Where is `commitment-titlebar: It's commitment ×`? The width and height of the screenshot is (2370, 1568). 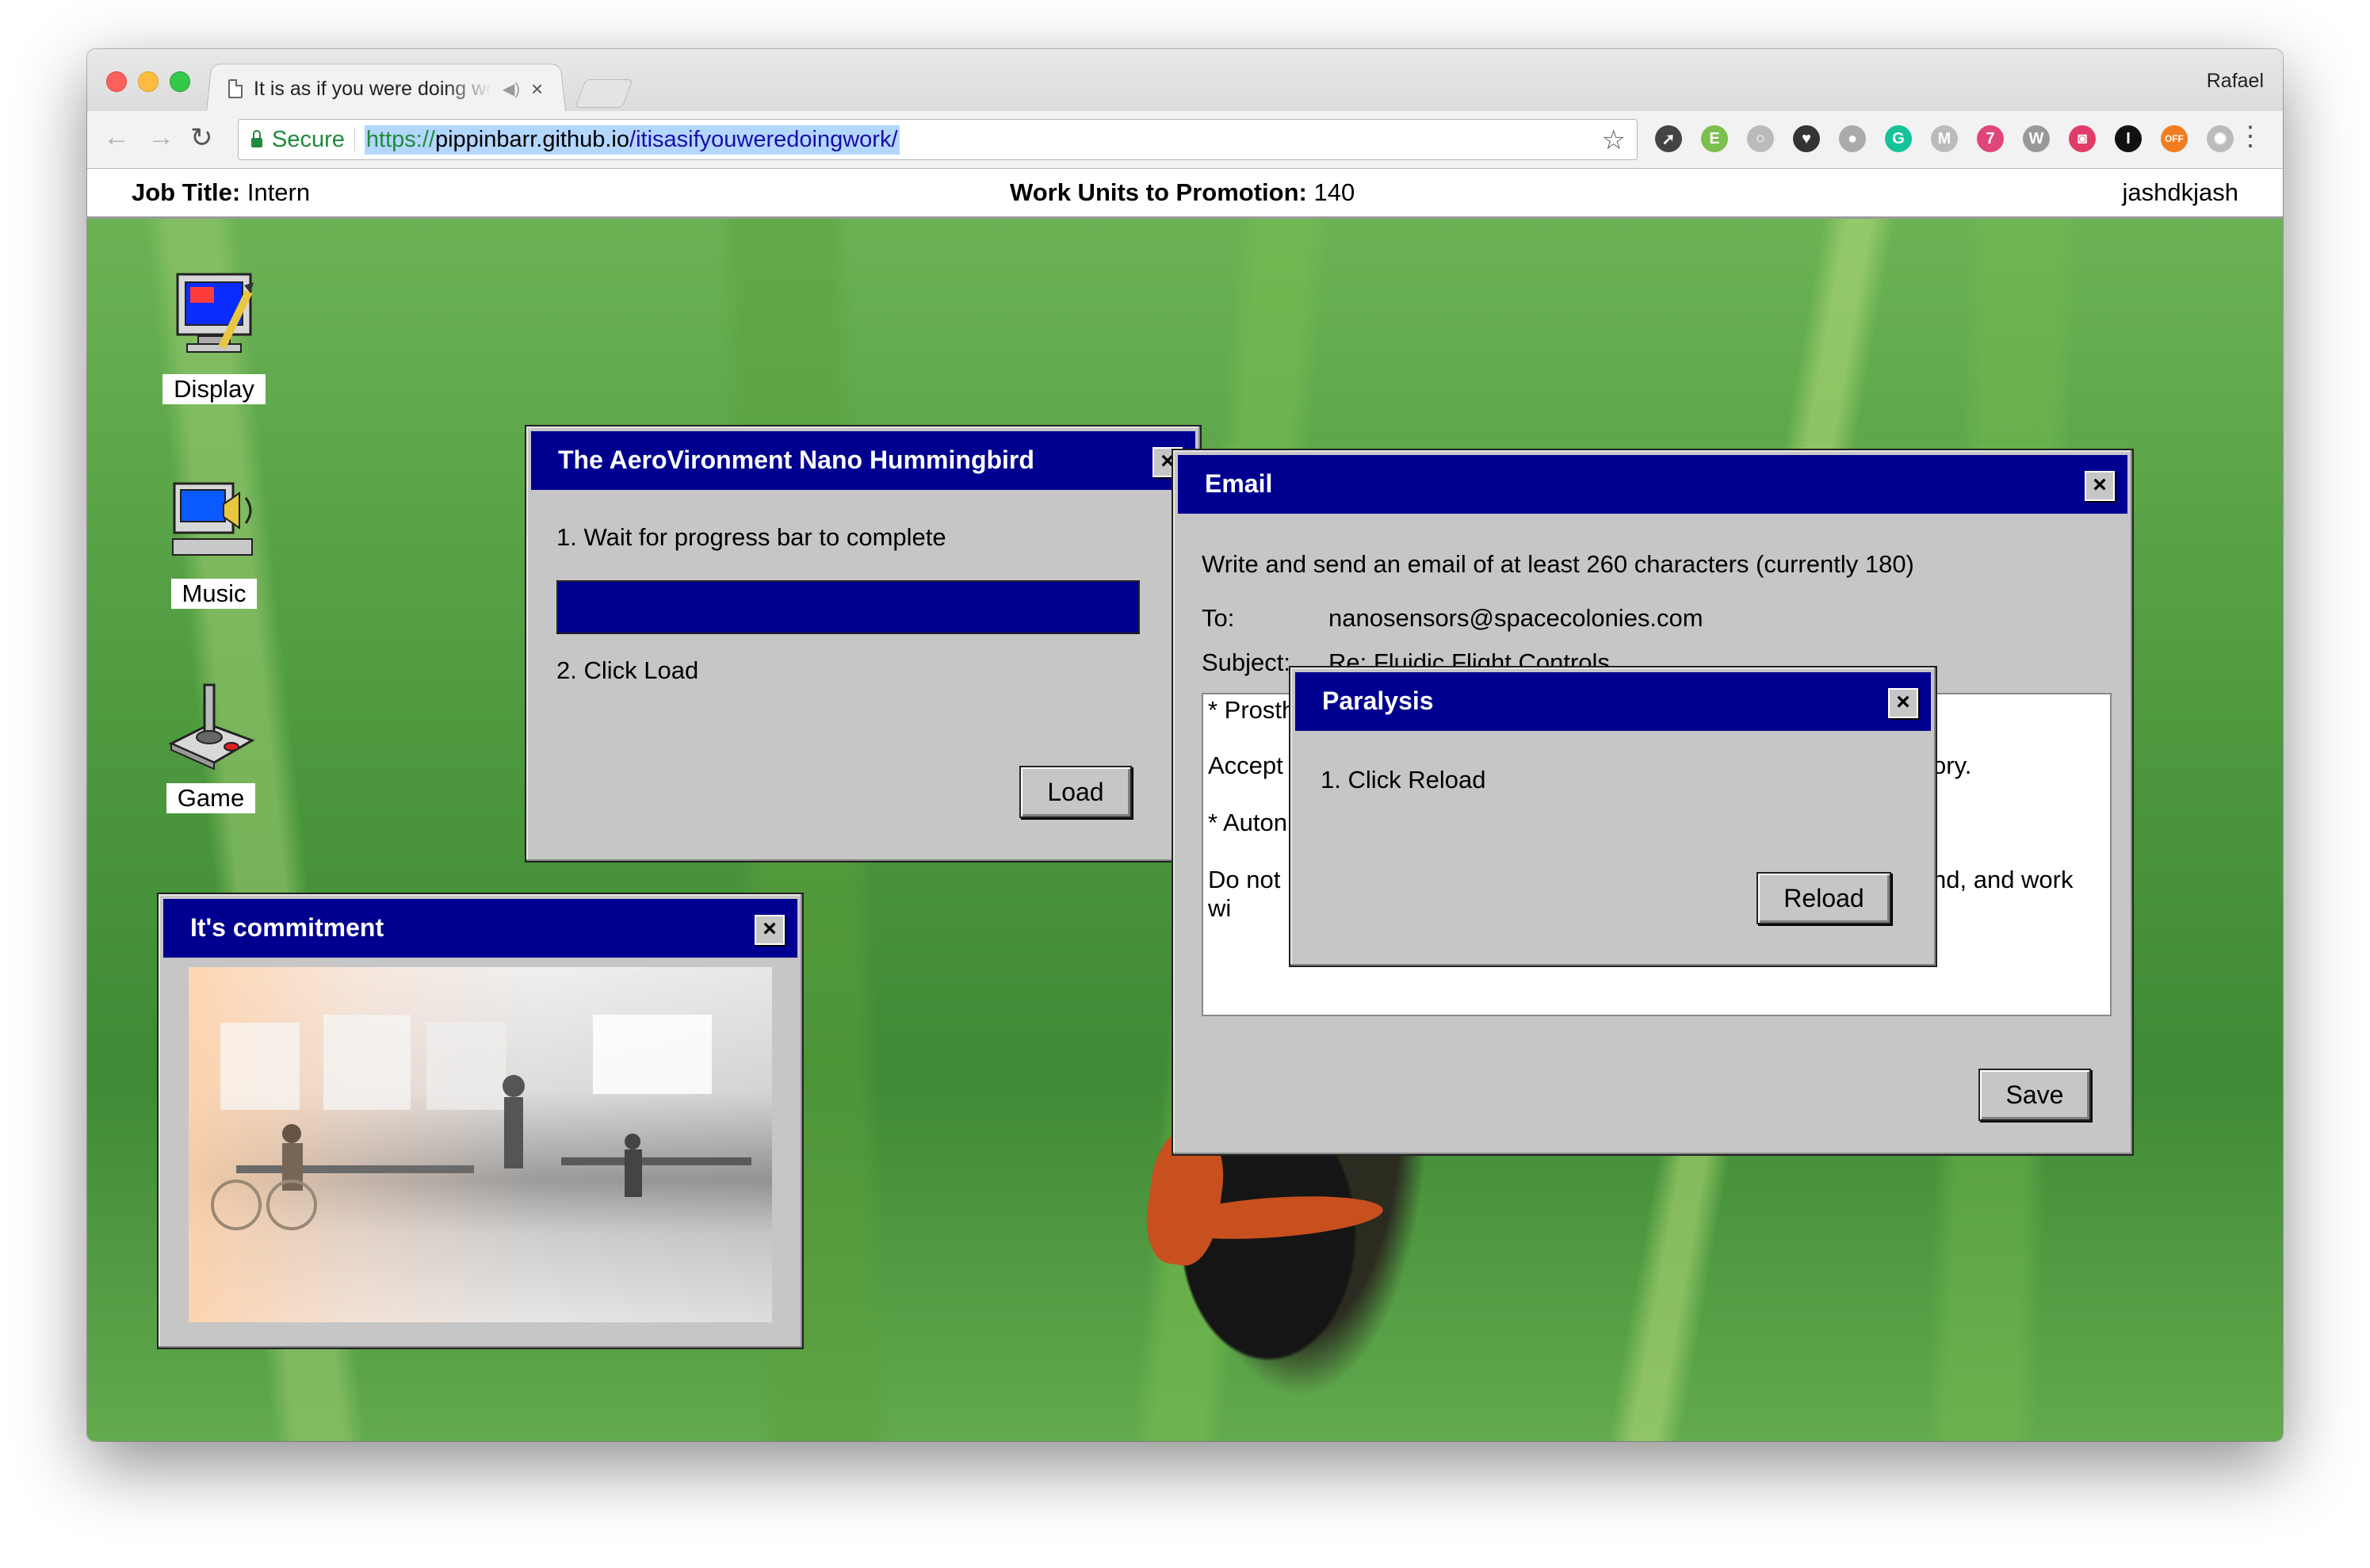
commitment-titlebar: It's commitment × is located at coordinates (480, 928).